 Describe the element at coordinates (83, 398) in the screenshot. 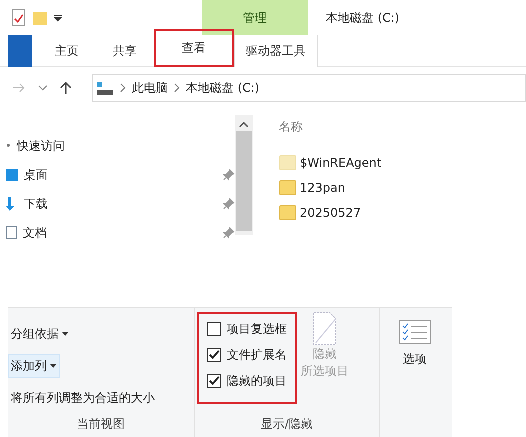

I see `ribbon-command: 将所有列调整为合适的大小` at that location.